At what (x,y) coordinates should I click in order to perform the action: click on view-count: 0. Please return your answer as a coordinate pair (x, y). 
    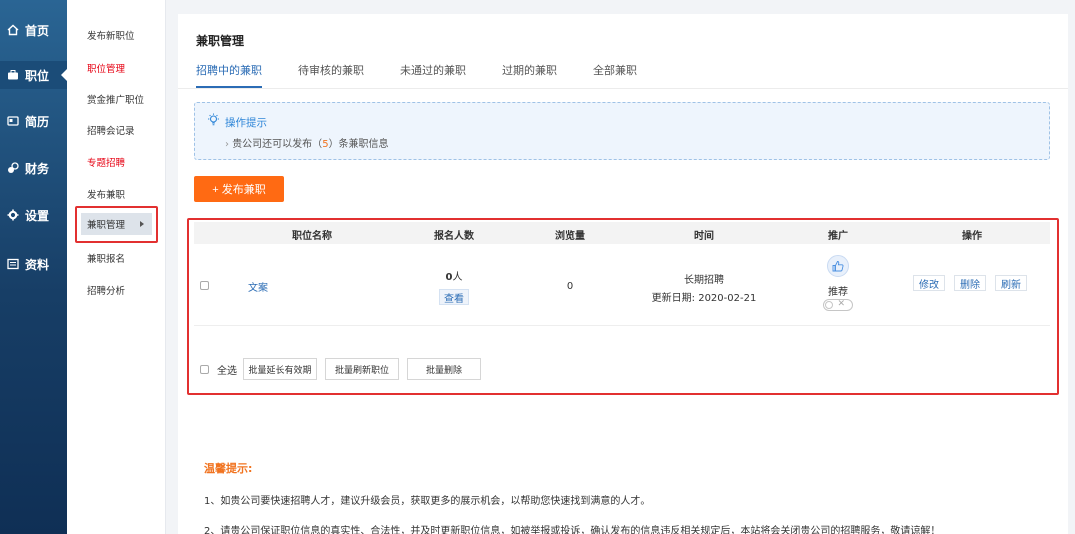
    Looking at the image, I should click on (570, 286).